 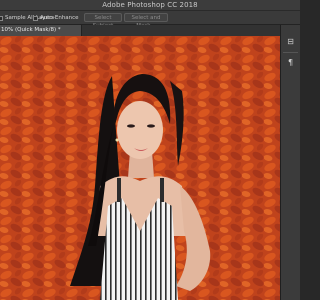 I want to click on auto-enhance-label: Auto-Enhance, so click(x=59, y=18).